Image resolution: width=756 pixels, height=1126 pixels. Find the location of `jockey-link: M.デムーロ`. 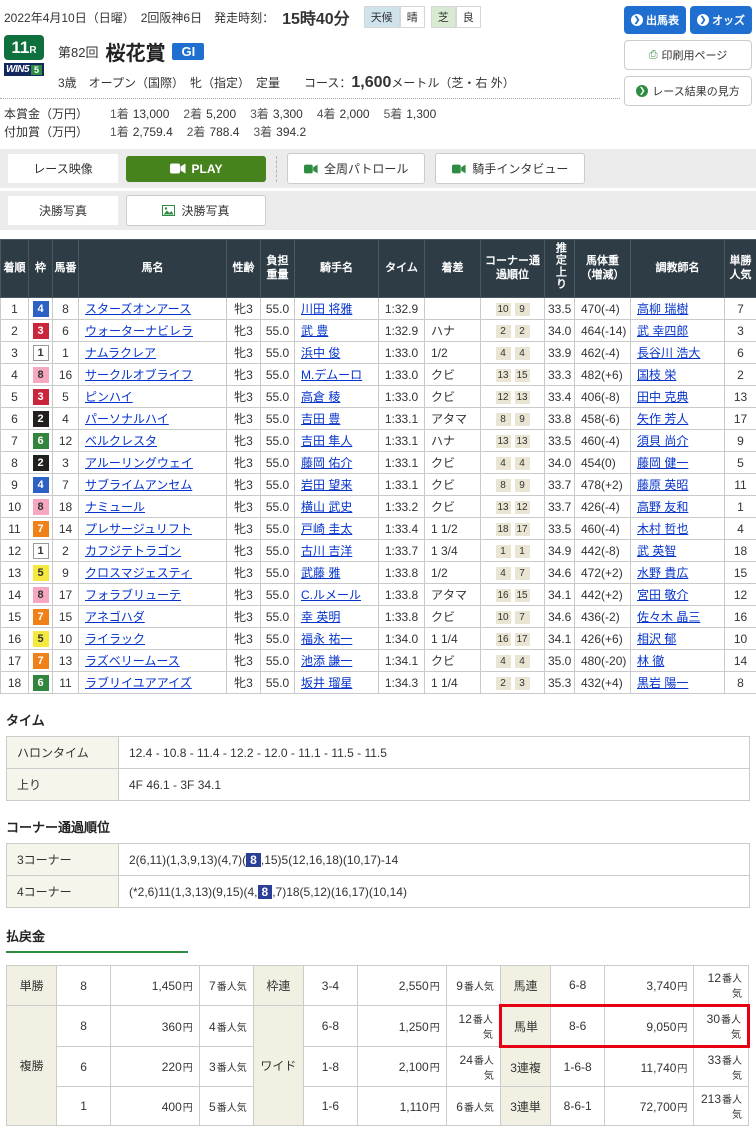

jockey-link: M.デムーロ is located at coordinates (331, 375).